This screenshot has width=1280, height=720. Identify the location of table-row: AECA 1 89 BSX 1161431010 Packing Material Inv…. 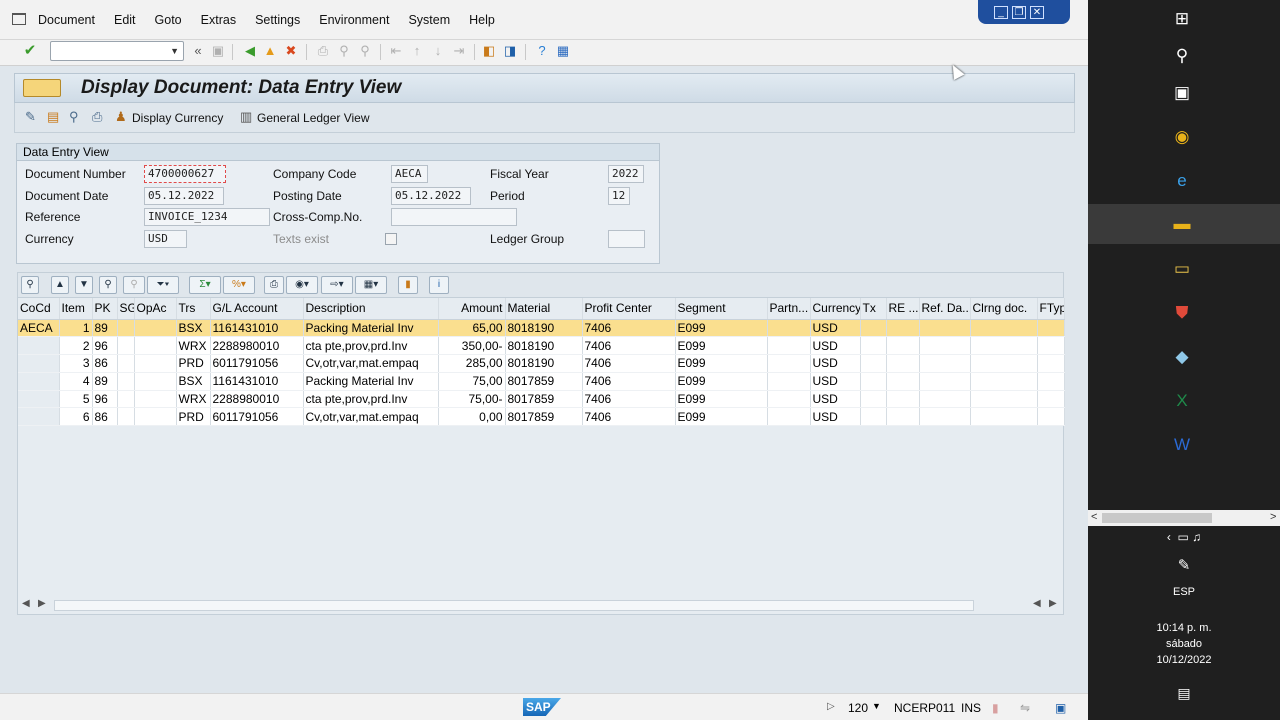
(541, 328).